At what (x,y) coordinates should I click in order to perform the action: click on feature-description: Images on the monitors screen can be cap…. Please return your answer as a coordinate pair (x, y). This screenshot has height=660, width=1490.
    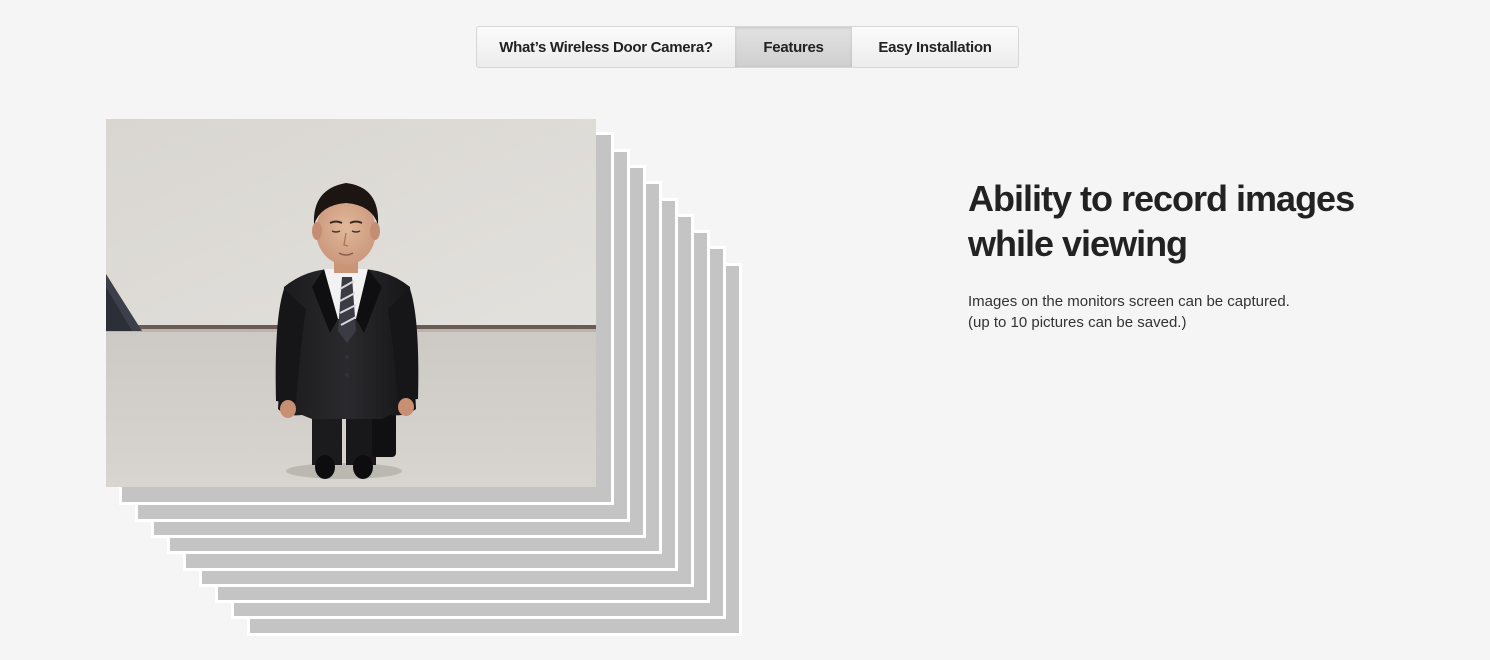
    Looking at the image, I should click on (1178, 312).